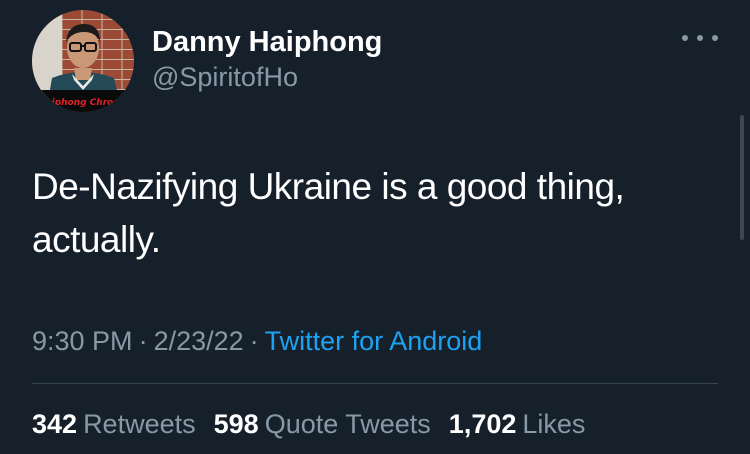 The height and width of the screenshot is (454, 750). What do you see at coordinates (347, 424) in the screenshot?
I see `quote-tweets-label: Quote Tweets` at bounding box center [347, 424].